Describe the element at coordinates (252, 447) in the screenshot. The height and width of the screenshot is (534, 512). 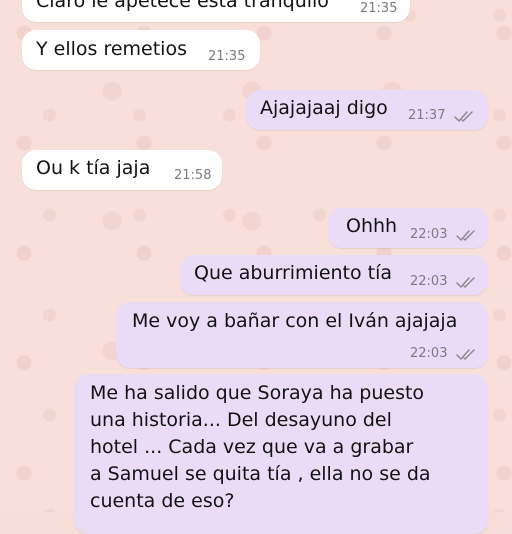
I see `message-line: hotel ... Cada vez que va a grabar` at that location.